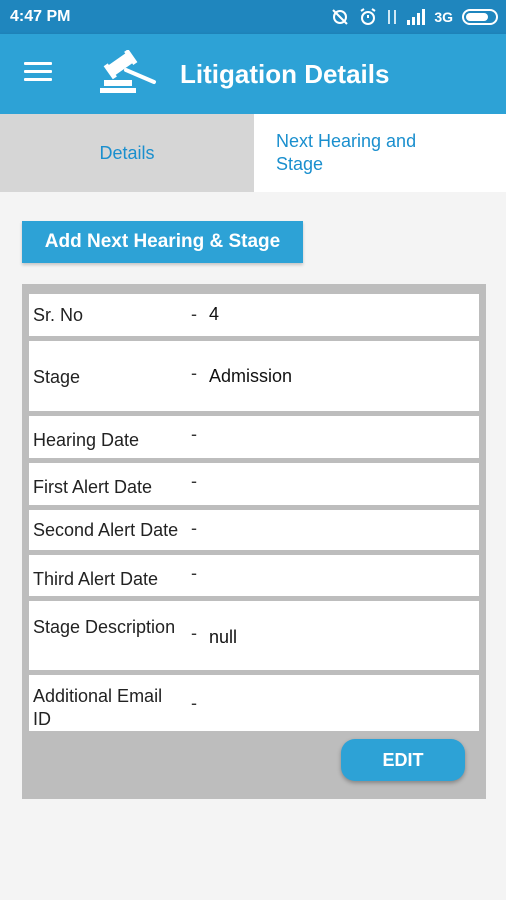  I want to click on edit-button: EDIT, so click(403, 760).